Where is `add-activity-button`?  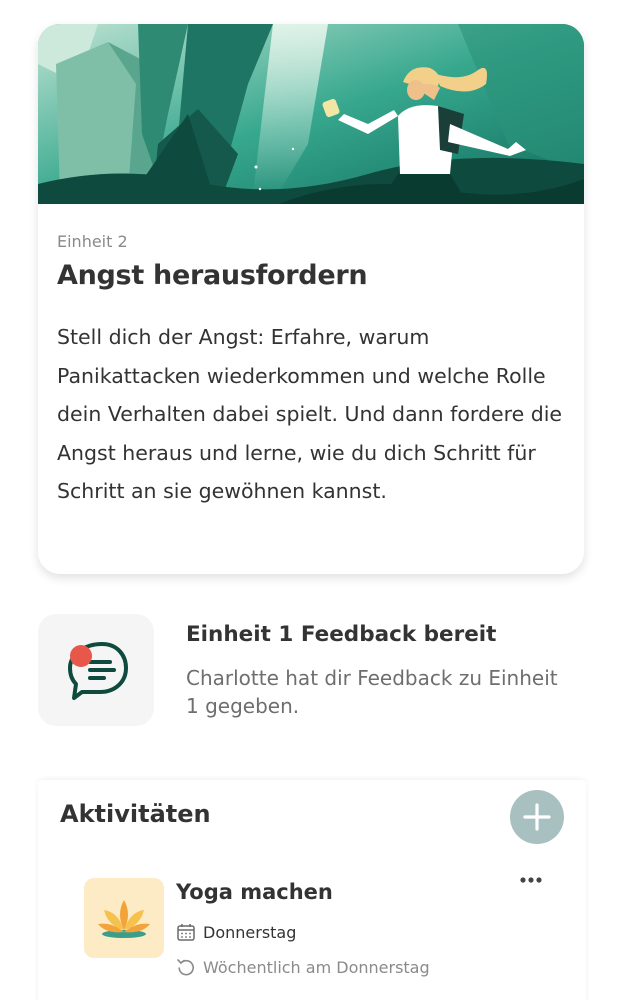
add-activity-button is located at coordinates (537, 817).